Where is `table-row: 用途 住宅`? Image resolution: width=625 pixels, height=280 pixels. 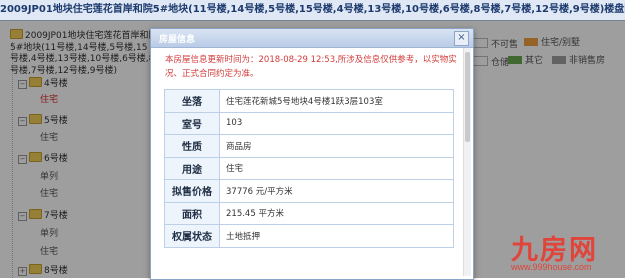 table-row: 用途 住宅 is located at coordinates (309, 168).